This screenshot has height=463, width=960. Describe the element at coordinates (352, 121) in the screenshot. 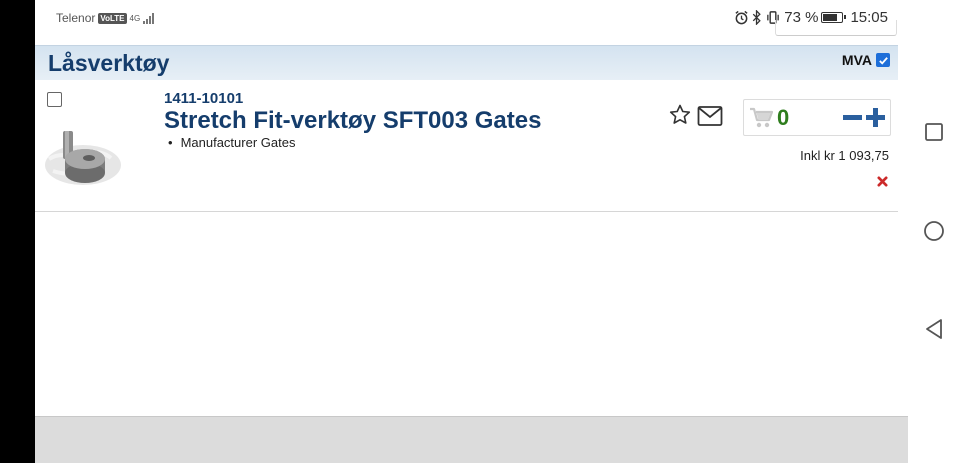

I see `product-name-link: Stretch Fit-verktøy SFT003 Gates` at that location.